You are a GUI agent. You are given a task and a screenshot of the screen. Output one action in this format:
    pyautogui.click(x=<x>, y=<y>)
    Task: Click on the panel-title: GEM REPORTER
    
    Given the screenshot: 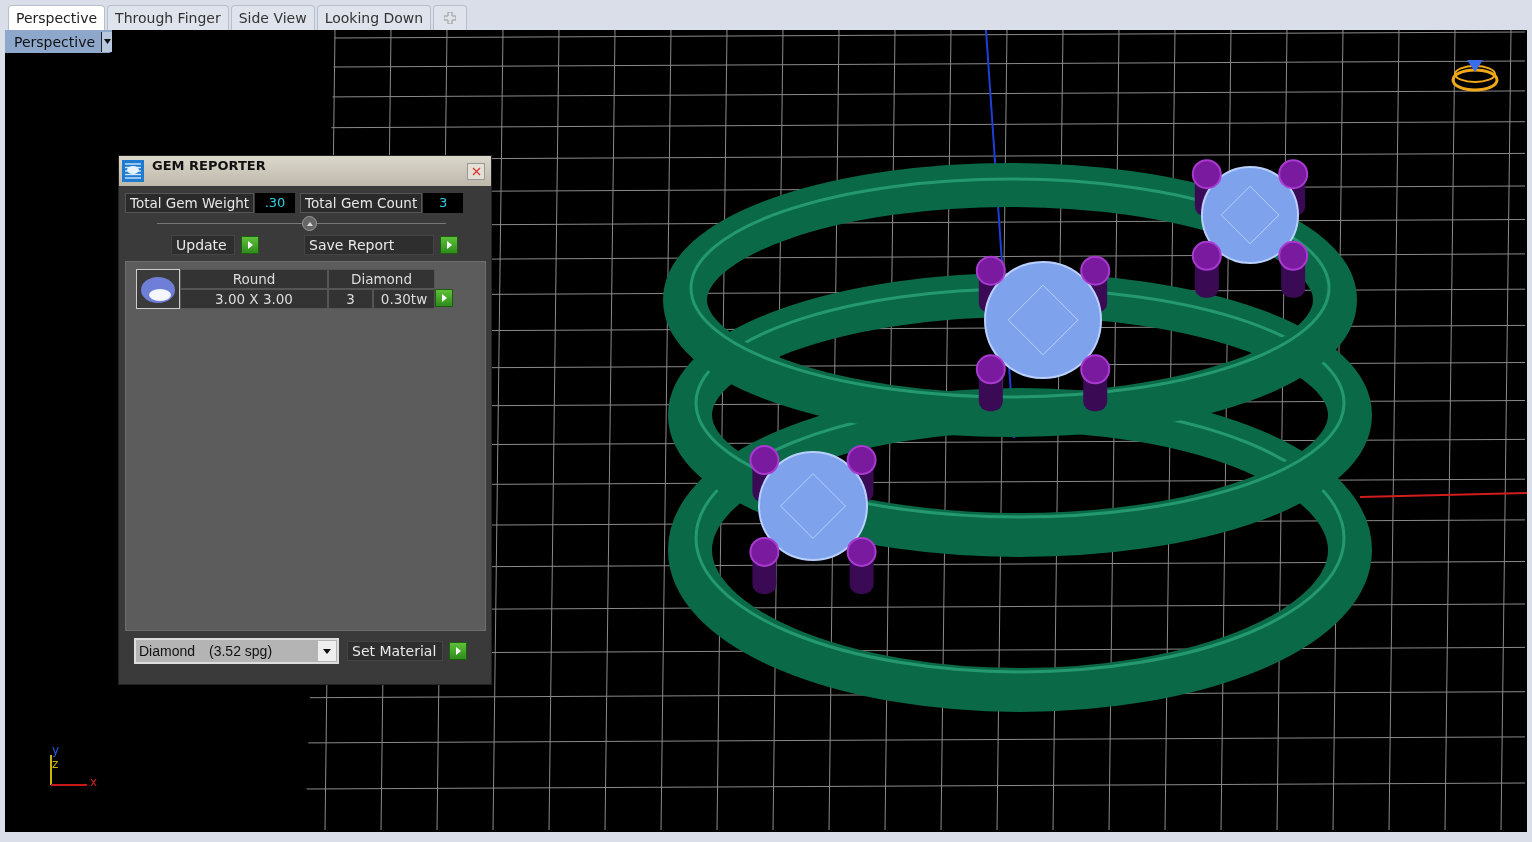 What is the action you would take?
    pyautogui.click(x=209, y=165)
    